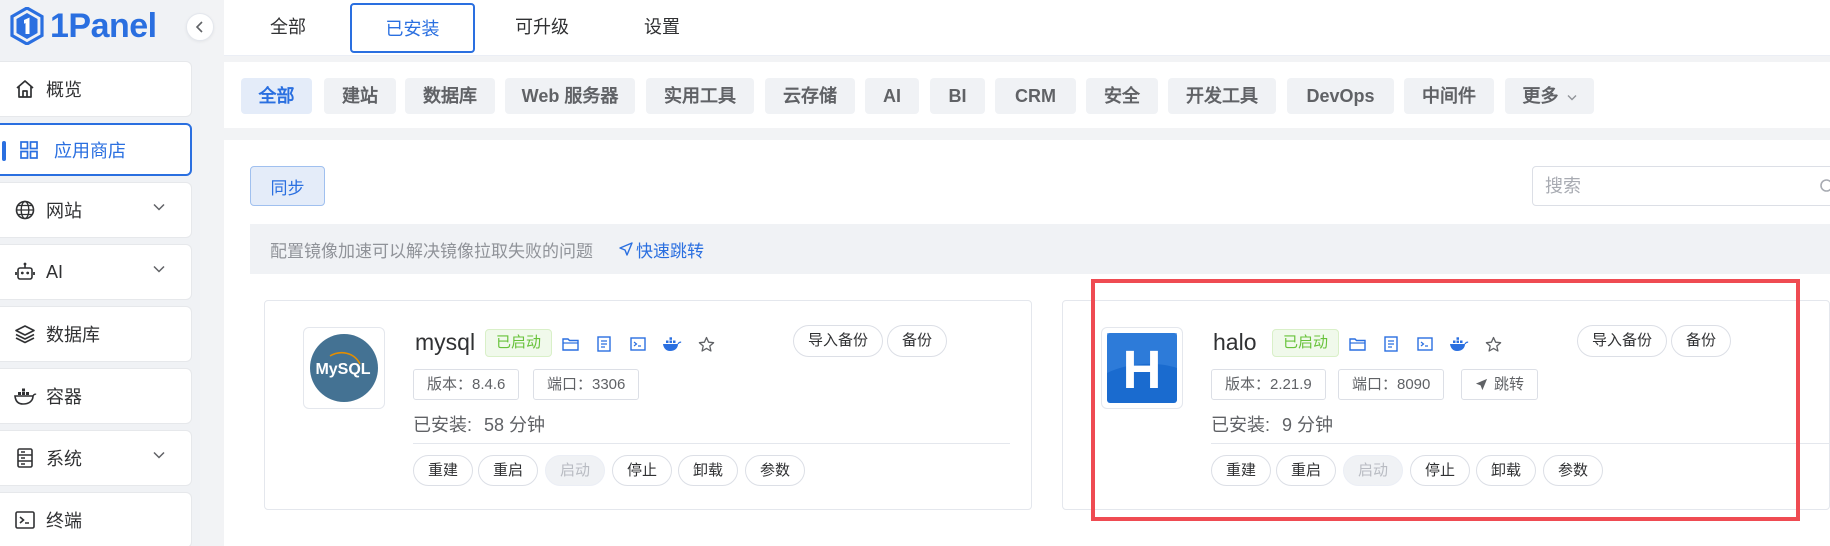 The height and width of the screenshot is (546, 1830). What do you see at coordinates (96, 272) in the screenshot?
I see `sidebar-item-ai: AI` at bounding box center [96, 272].